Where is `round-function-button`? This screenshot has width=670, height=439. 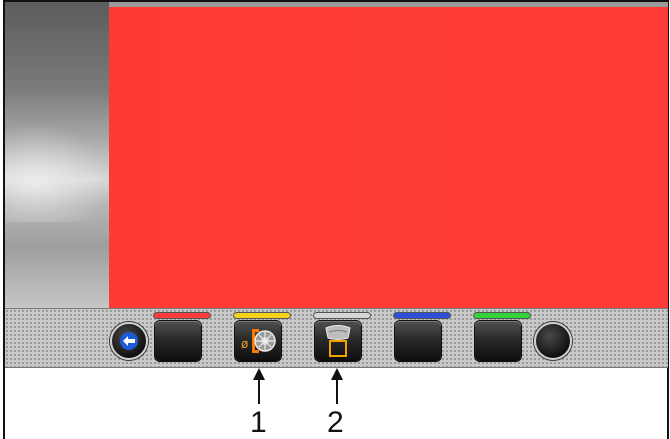
round-function-button is located at coordinates (553, 341).